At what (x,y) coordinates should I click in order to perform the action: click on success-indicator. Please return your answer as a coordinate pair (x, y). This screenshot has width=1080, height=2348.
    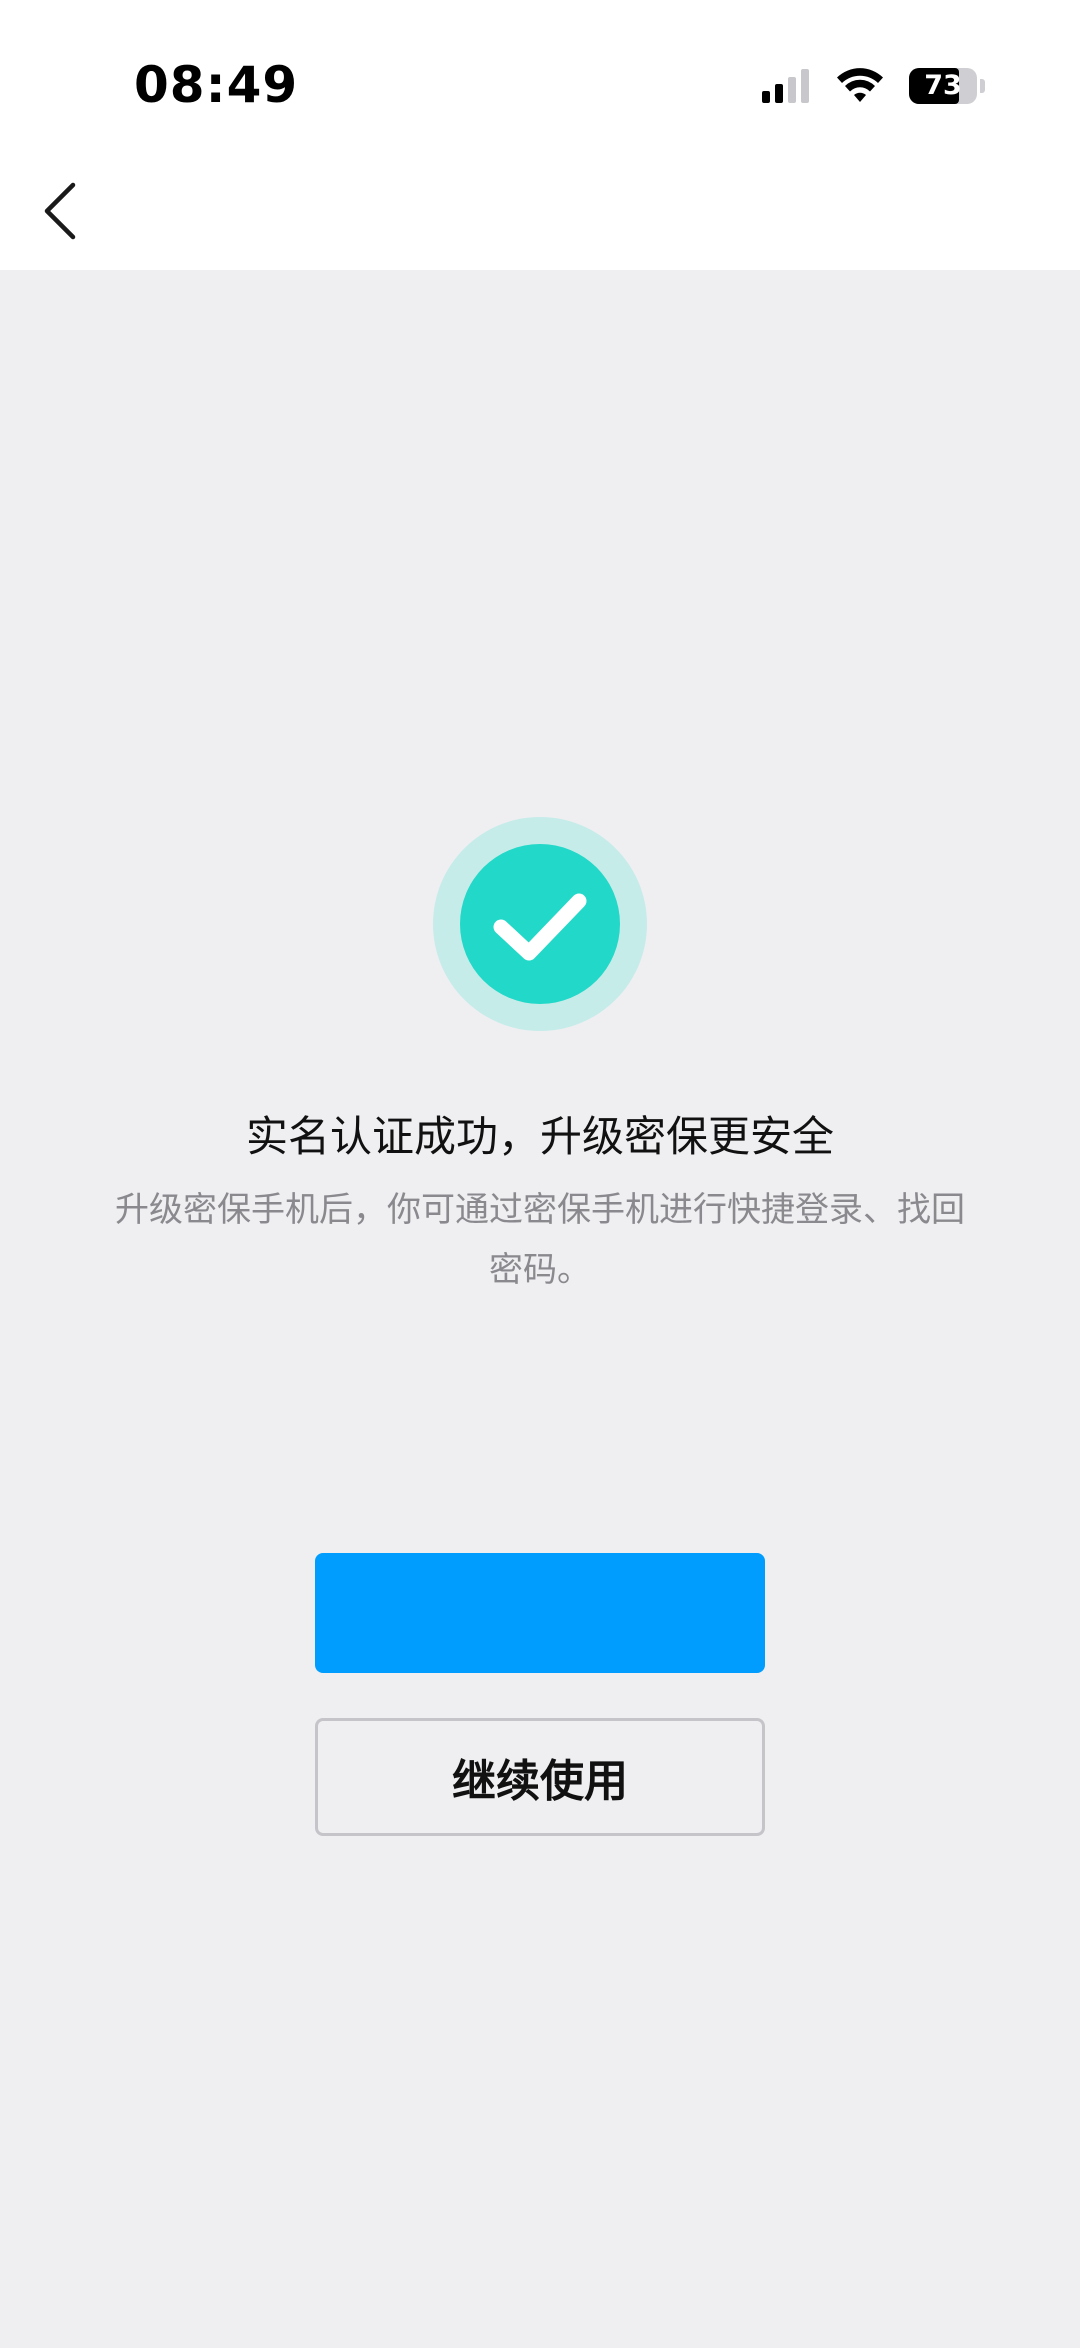
    Looking at the image, I should click on (540, 924).